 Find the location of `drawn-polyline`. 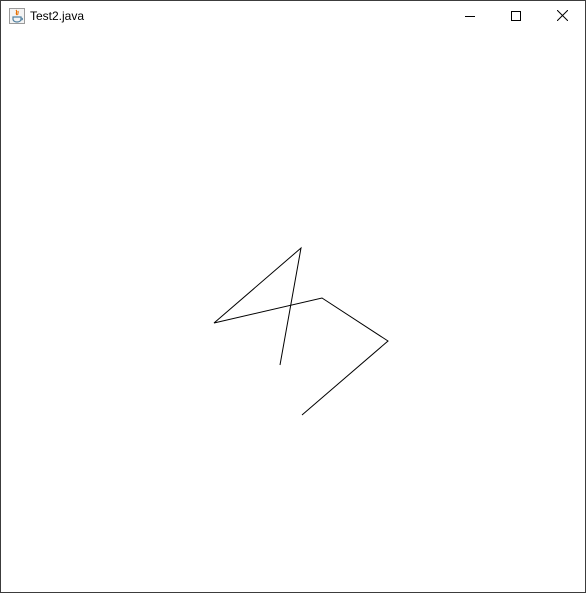

drawn-polyline is located at coordinates (301, 331).